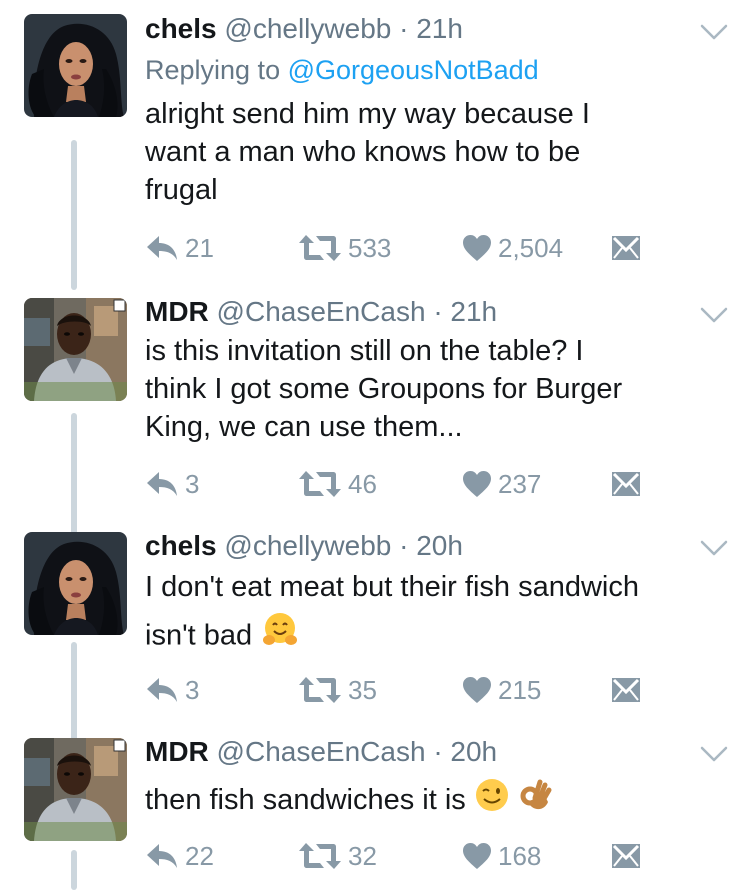  I want to click on tweet-actions: 21 533 2,504, so click(425, 248).